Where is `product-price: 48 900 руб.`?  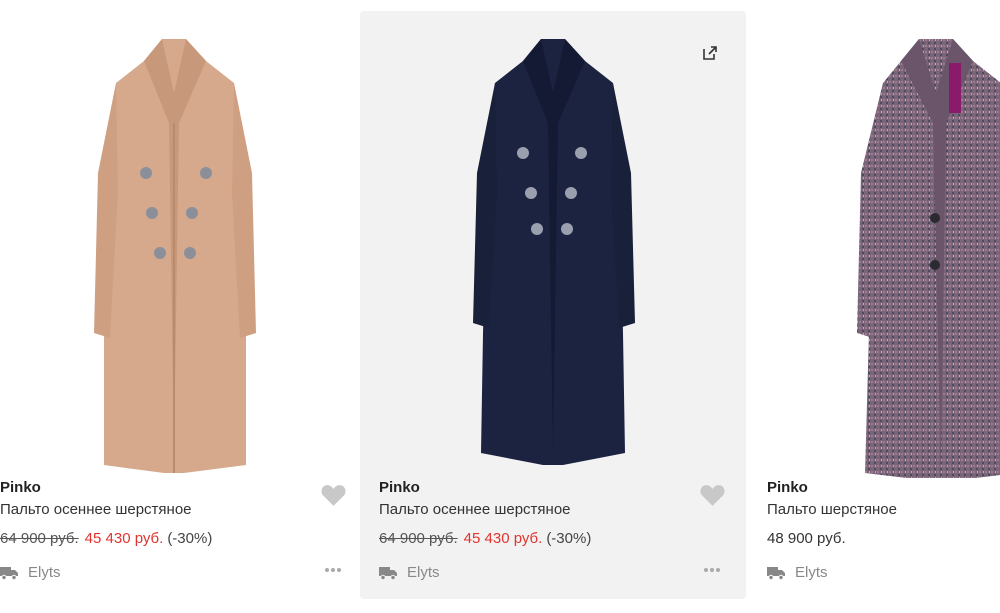 product-price: 48 900 руб. is located at coordinates (806, 538).